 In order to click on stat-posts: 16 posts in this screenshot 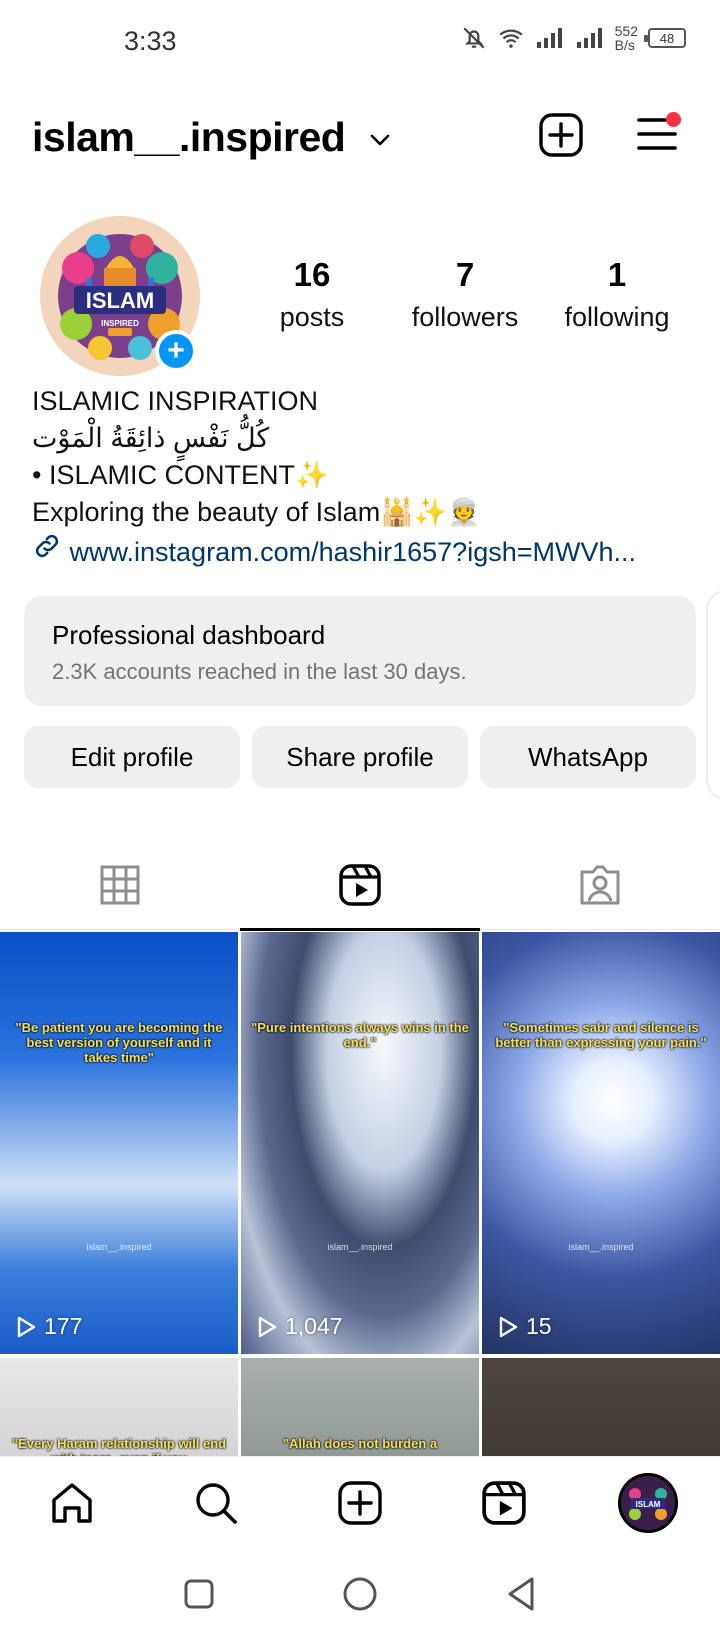, I will do `click(312, 294)`.